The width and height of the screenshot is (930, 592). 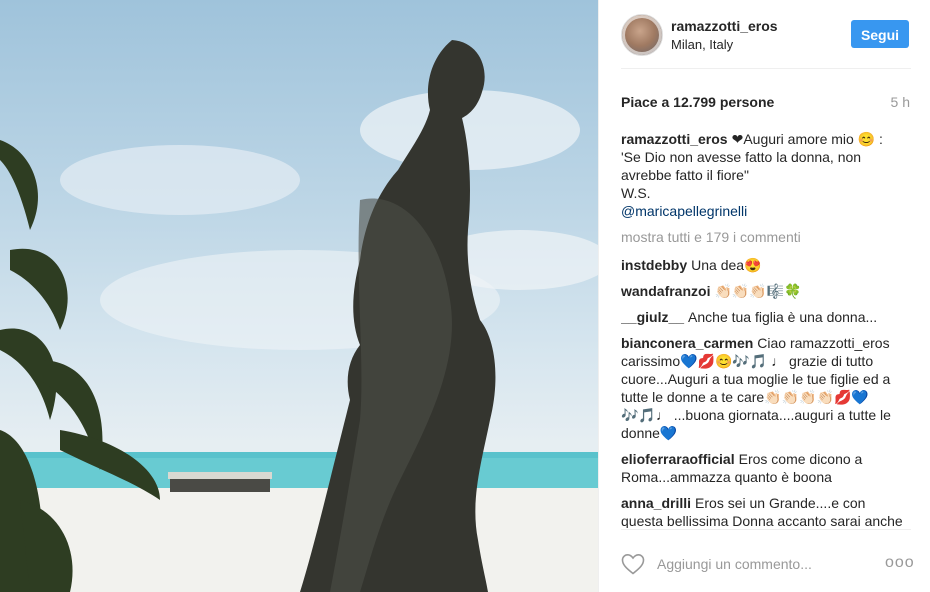 I want to click on more-options-icon: ooo, so click(x=900, y=563).